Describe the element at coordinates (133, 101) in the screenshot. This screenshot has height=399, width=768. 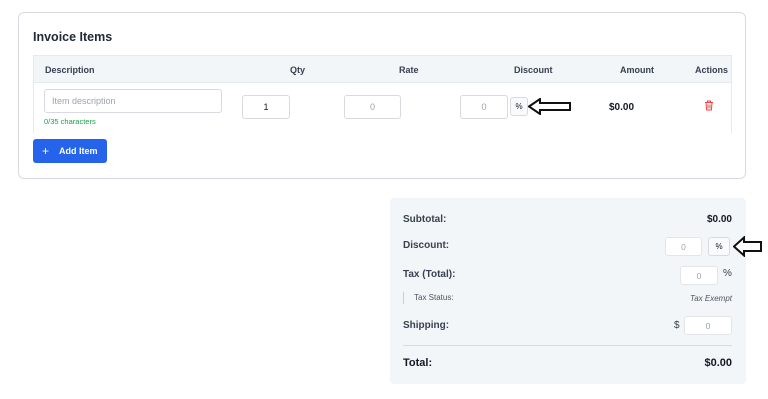
I see `item-description-input: Item description` at that location.